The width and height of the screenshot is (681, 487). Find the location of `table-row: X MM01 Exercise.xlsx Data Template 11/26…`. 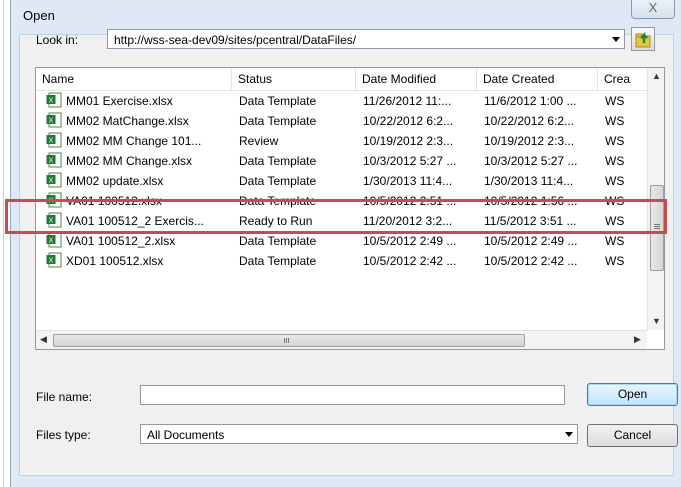

table-row: X MM01 Exercise.xlsx Data Template 11/26… is located at coordinates (341, 101).